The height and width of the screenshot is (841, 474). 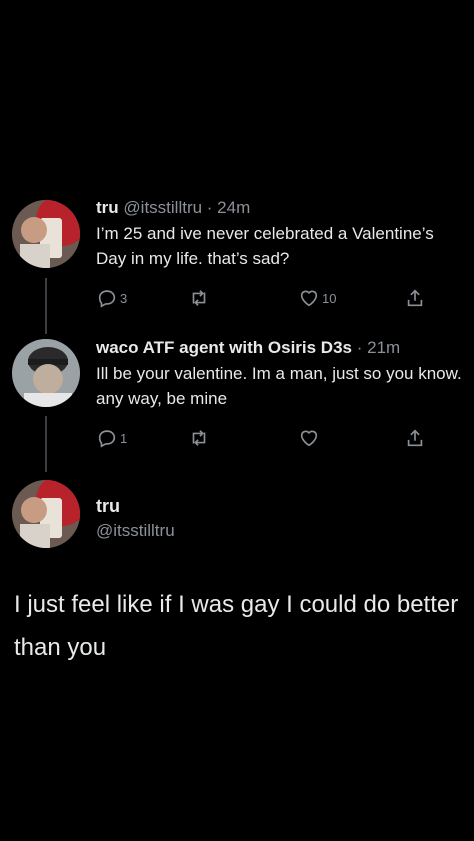 I want to click on reply-button: 1, so click(x=111, y=438).